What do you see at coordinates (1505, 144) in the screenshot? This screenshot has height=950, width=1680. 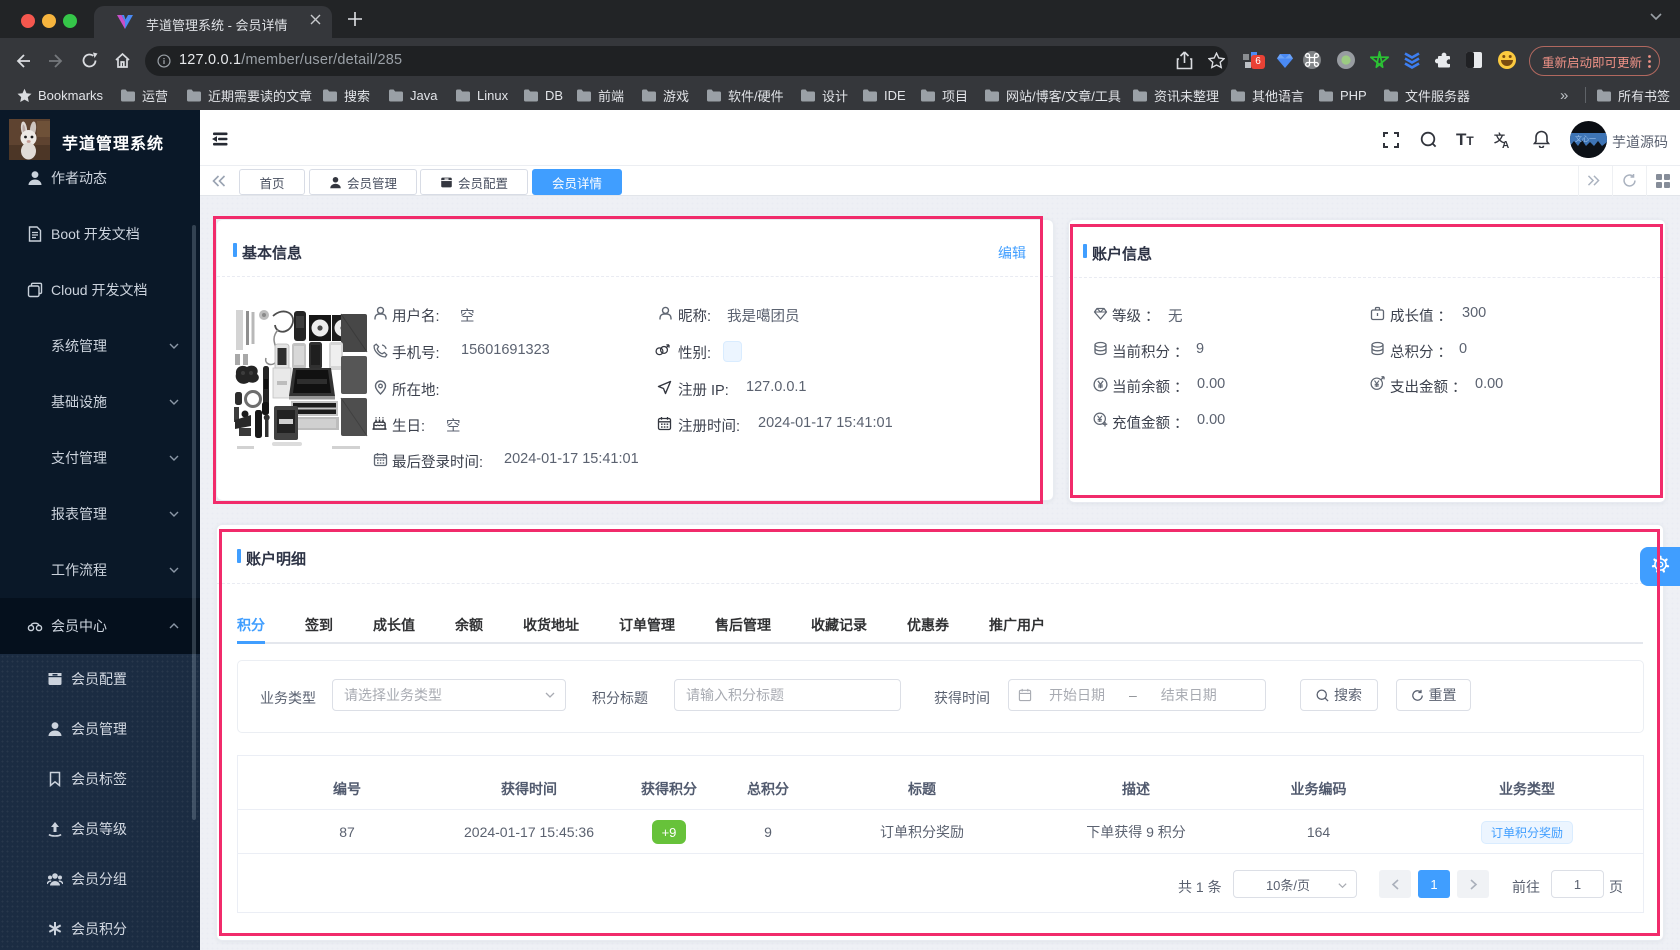 I see `svg-text: A` at bounding box center [1505, 144].